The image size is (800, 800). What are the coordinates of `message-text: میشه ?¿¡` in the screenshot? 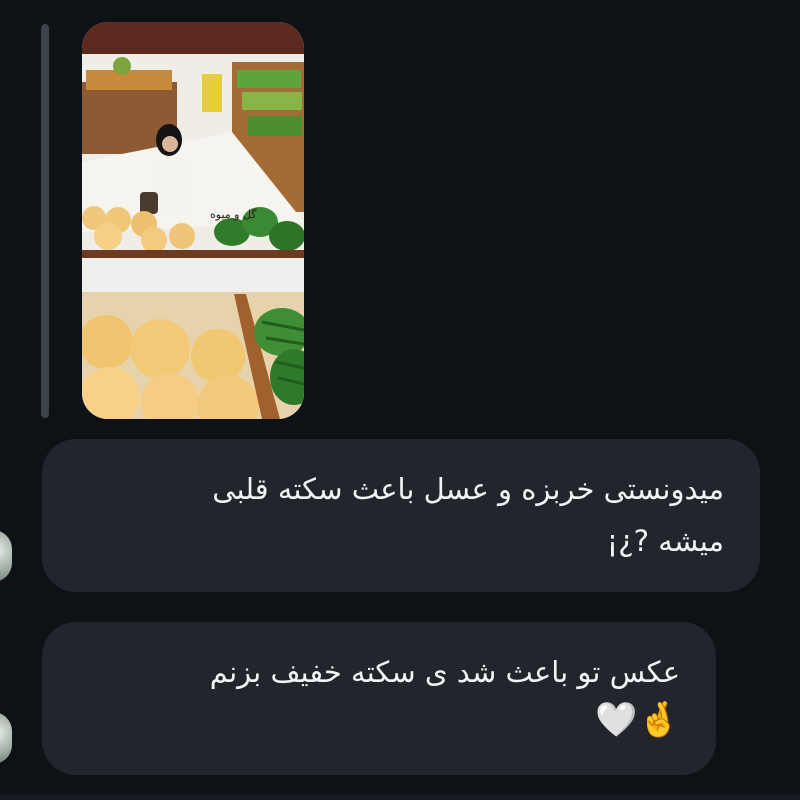 It's located at (665, 541).